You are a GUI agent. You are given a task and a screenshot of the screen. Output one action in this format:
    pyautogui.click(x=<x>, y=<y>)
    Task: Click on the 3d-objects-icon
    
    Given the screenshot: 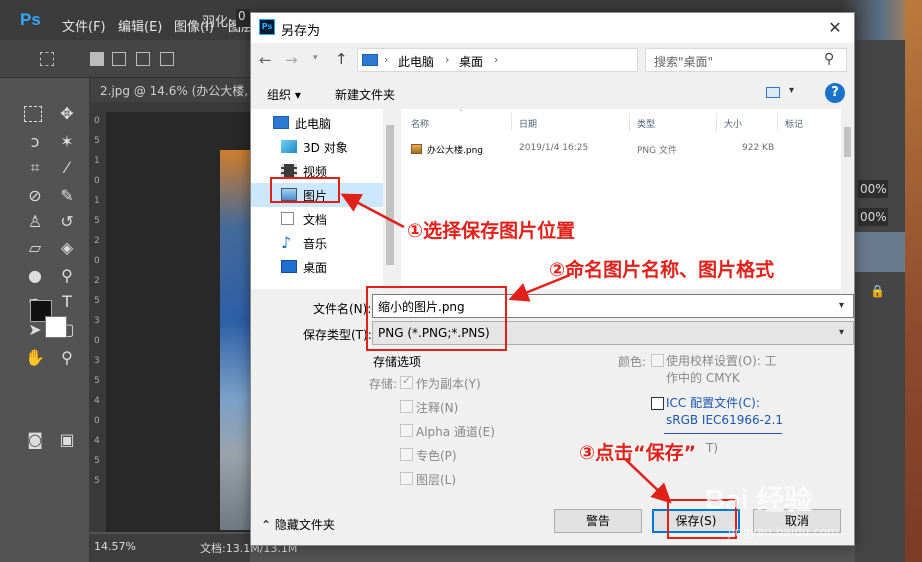 What is the action you would take?
    pyautogui.click(x=289, y=146)
    